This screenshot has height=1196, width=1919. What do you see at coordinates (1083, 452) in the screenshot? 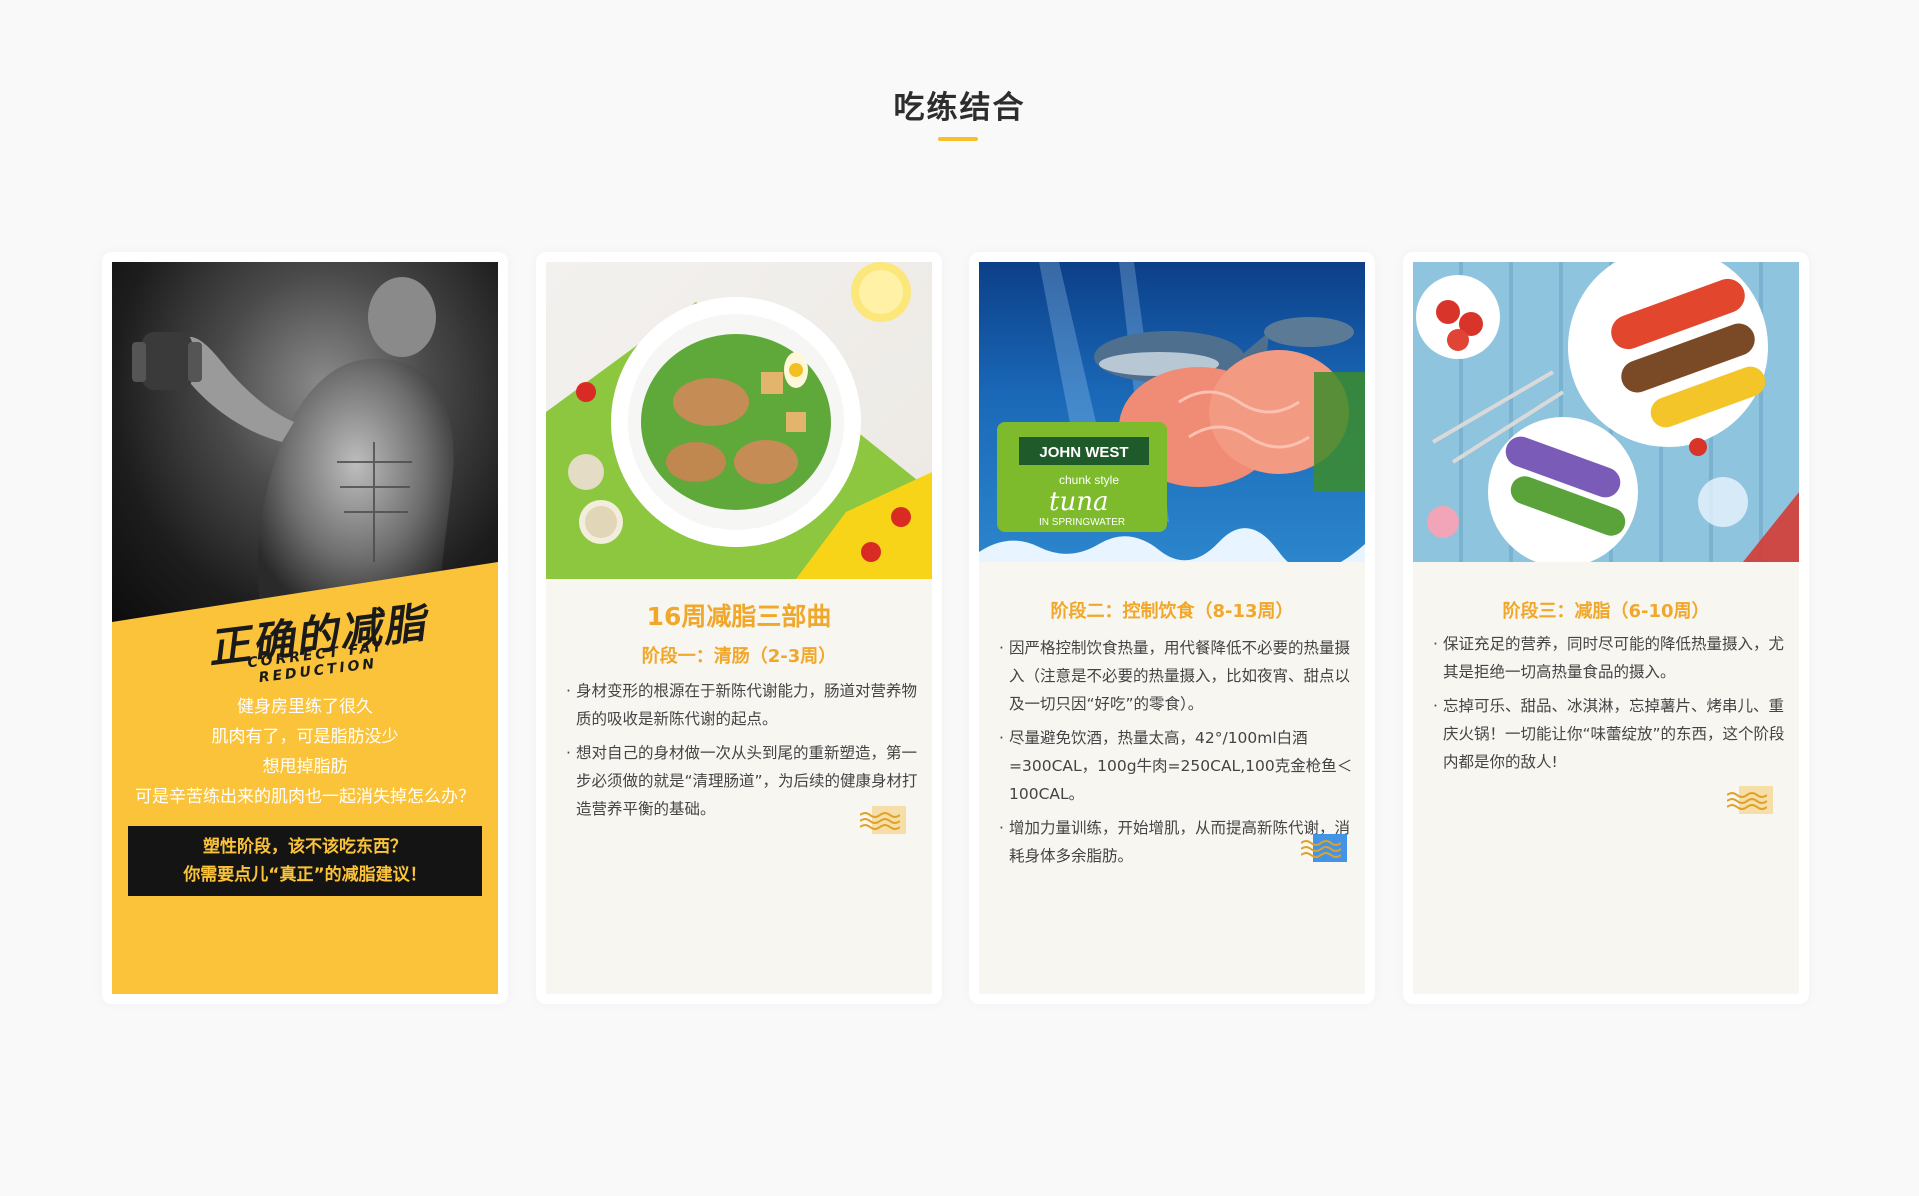
I see `brand-text: JOHN WEST` at bounding box center [1083, 452].